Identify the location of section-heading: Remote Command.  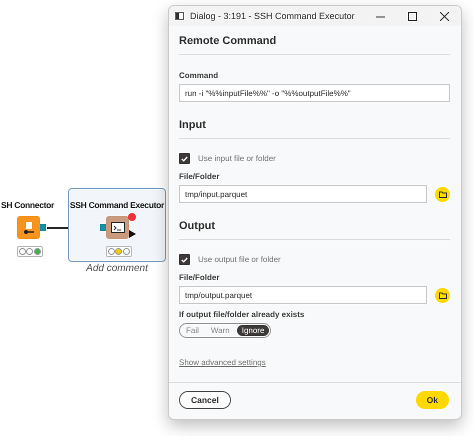
(314, 42).